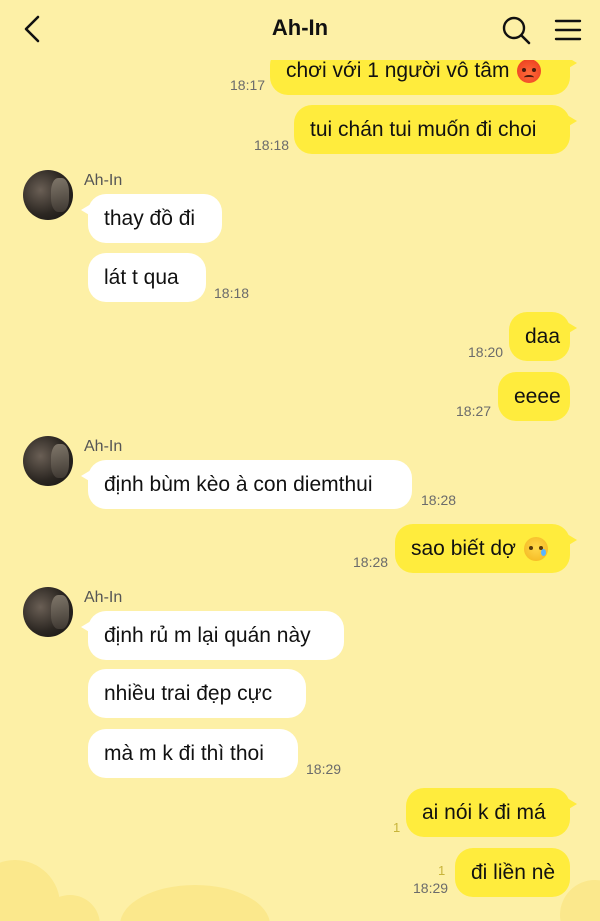 This screenshot has width=600, height=921. I want to click on incoming-message: mà m k đi thì thoi, so click(193, 753).